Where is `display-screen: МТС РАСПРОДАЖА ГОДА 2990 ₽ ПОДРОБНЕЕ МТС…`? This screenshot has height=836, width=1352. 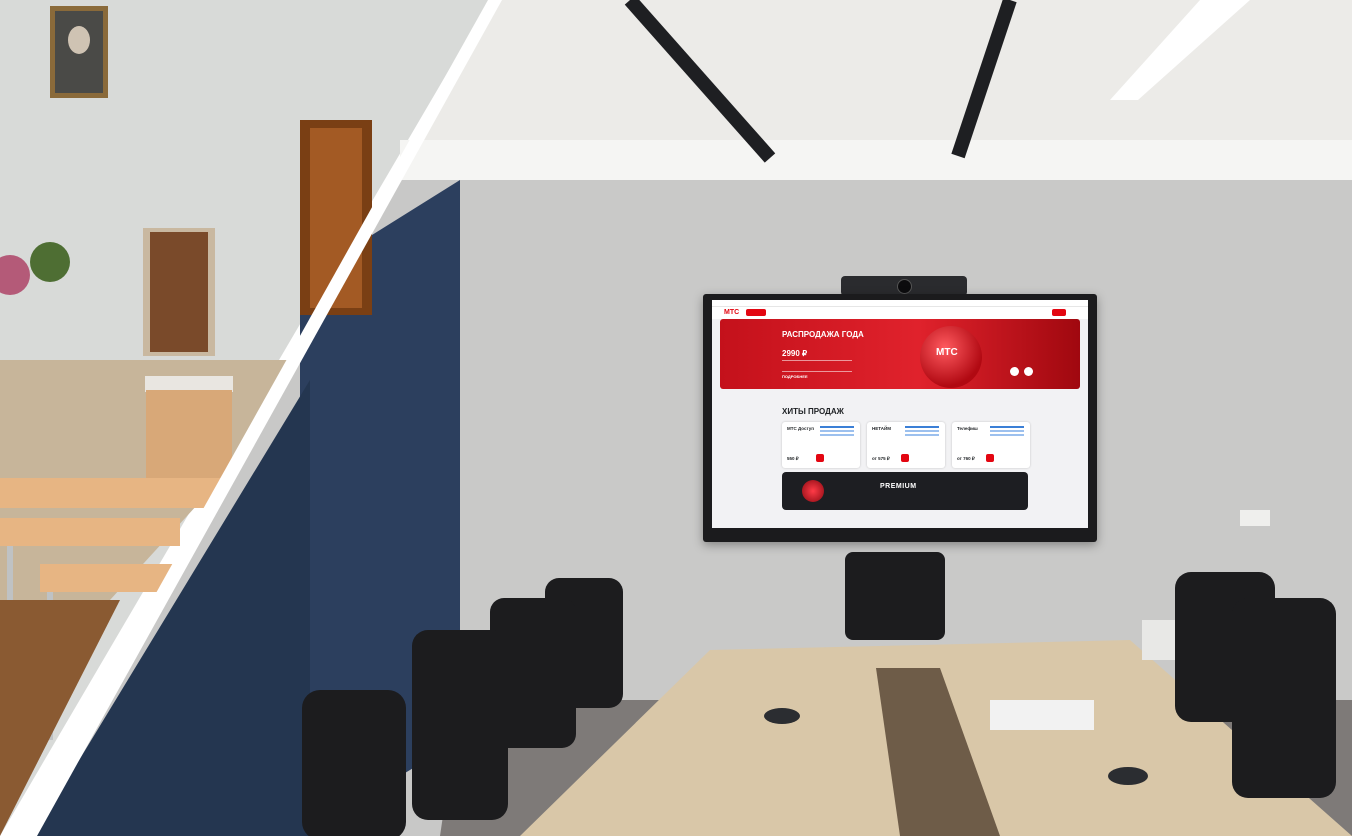 display-screen: МТС РАСПРОДАЖА ГОДА 2990 ₽ ПОДРОБНЕЕ МТС… is located at coordinates (900, 414).